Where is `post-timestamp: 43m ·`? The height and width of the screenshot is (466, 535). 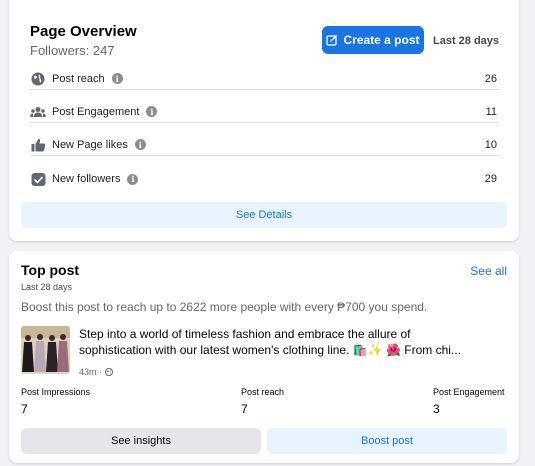 post-timestamp: 43m · is located at coordinates (96, 372).